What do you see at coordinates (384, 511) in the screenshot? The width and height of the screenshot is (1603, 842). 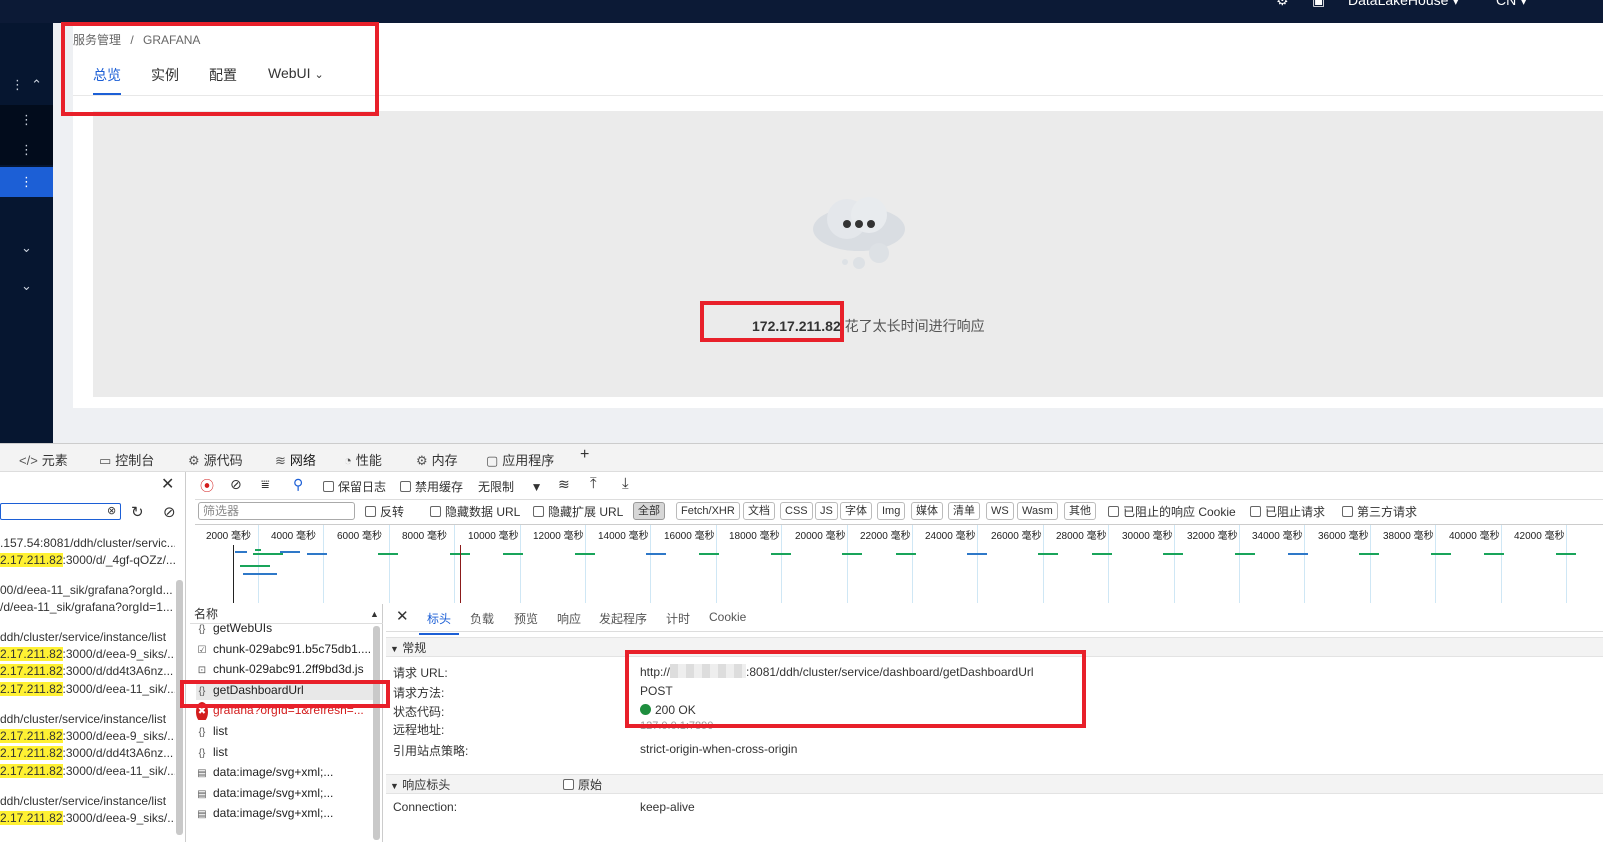 I see `invert-checkbox: 反转` at bounding box center [384, 511].